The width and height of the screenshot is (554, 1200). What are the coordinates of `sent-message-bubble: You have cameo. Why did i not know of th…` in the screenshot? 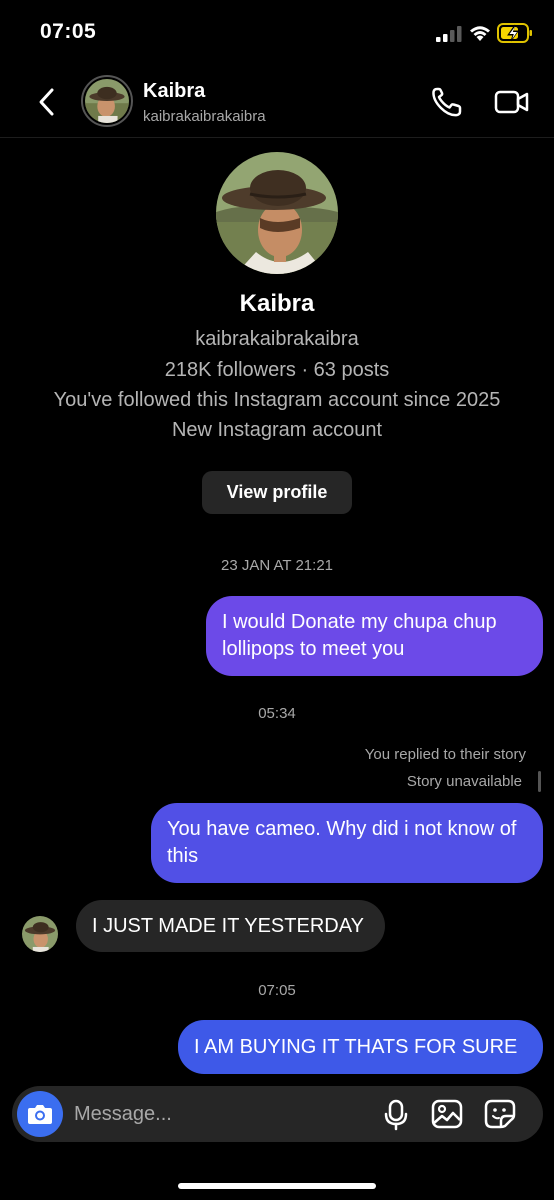 It's located at (347, 843).